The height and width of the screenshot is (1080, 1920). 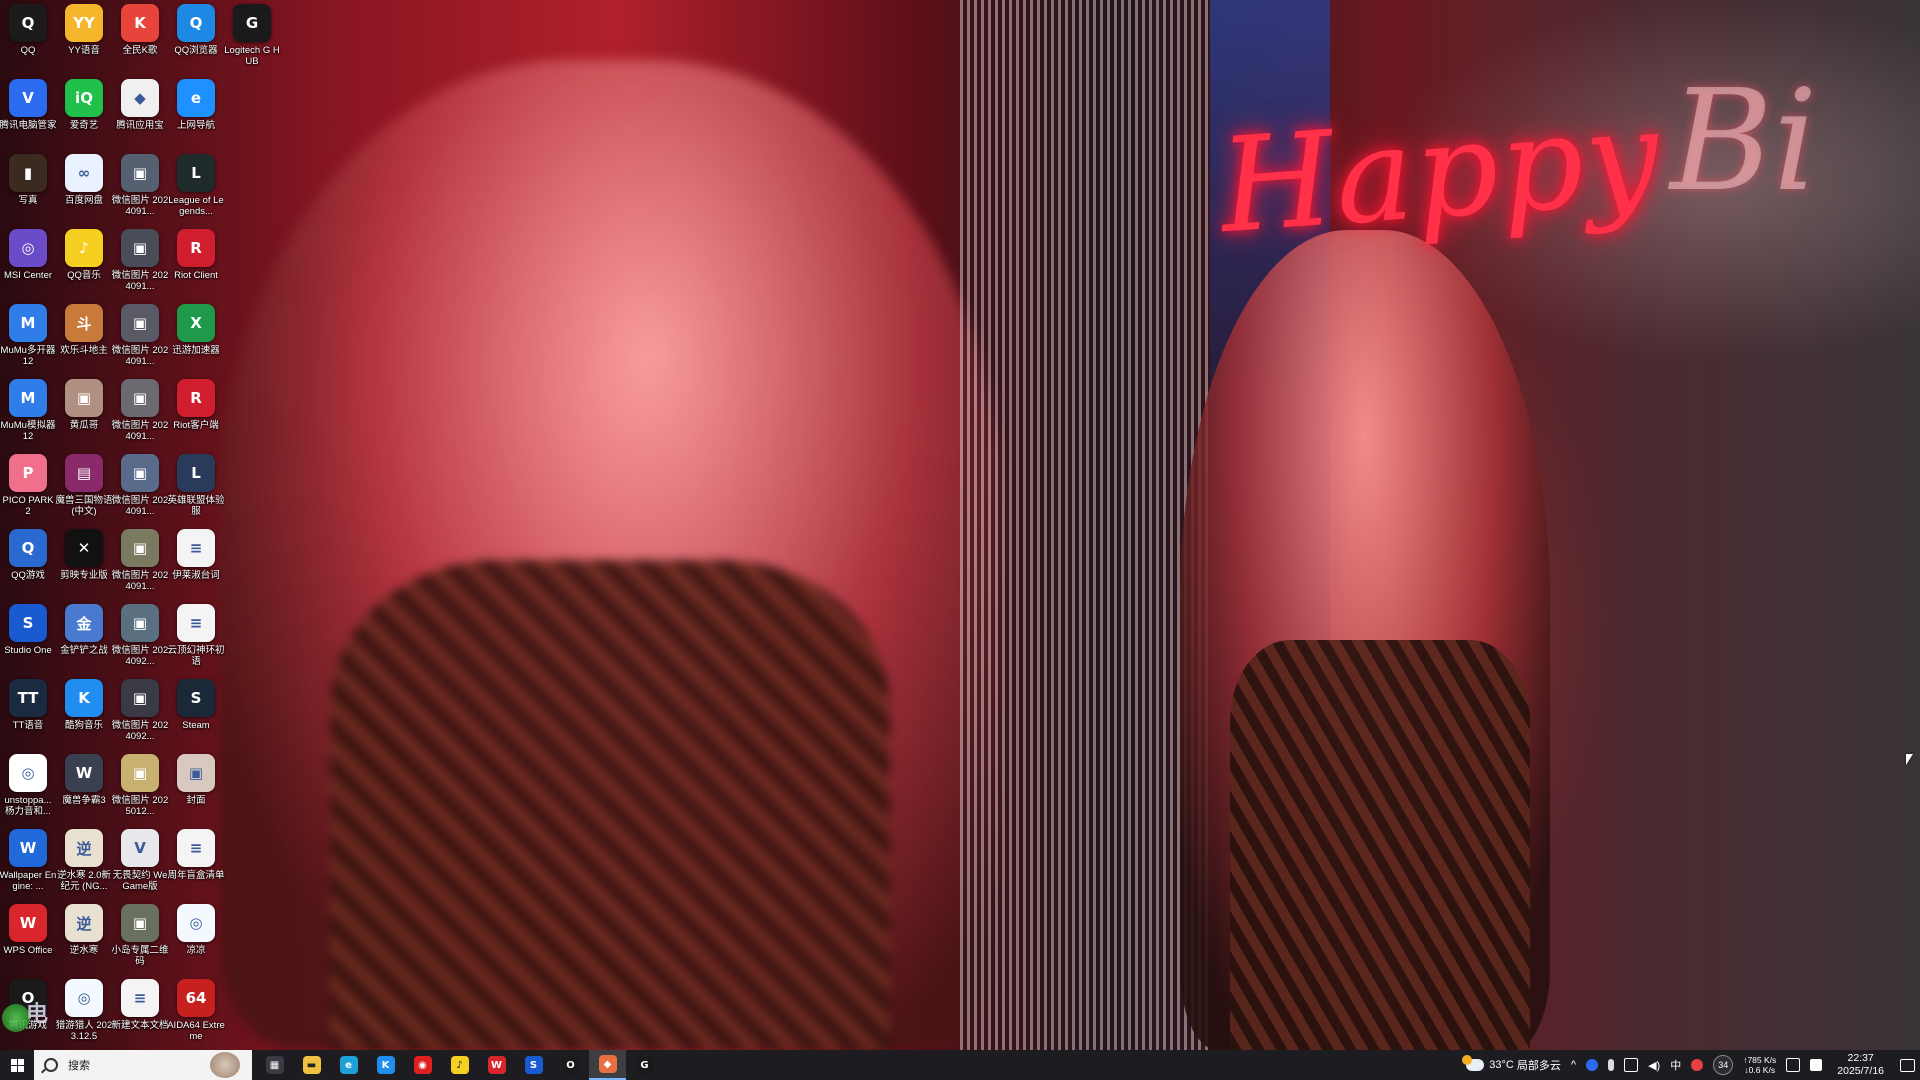 What do you see at coordinates (1592, 1065) in the screenshot?
I see `tray-guard-icon` at bounding box center [1592, 1065].